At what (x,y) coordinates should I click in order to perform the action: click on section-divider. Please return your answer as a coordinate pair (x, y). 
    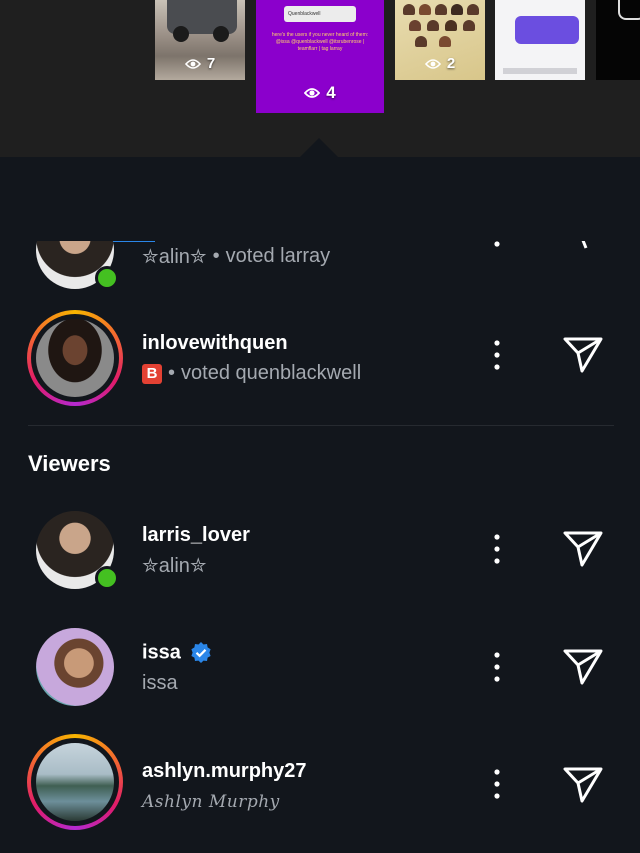
    Looking at the image, I should click on (321, 425).